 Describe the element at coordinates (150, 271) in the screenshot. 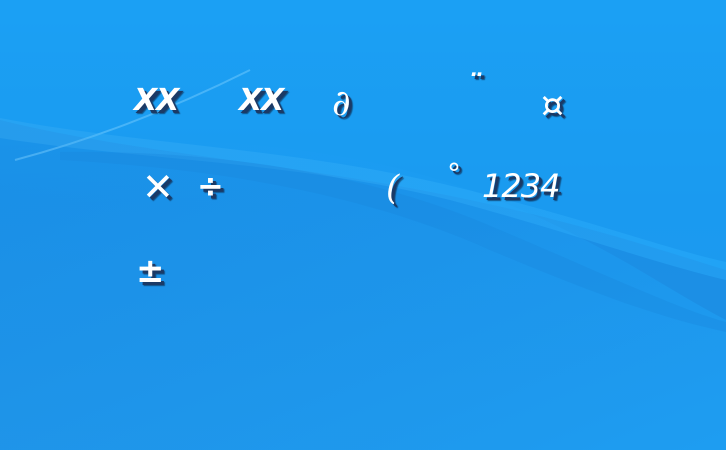

I see `symbol-plusminus: ±` at that location.